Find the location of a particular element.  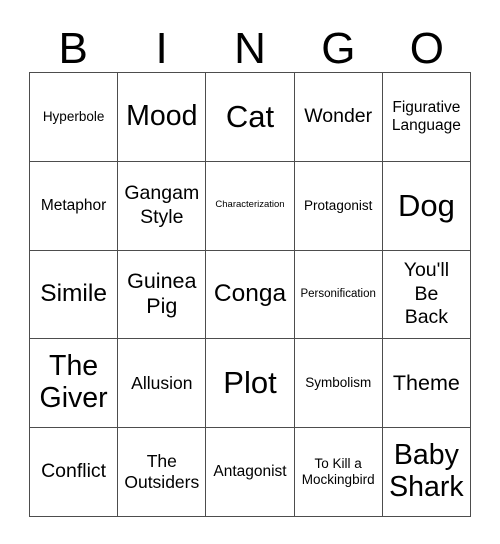

bingo-cell: Mood is located at coordinates (162, 117).